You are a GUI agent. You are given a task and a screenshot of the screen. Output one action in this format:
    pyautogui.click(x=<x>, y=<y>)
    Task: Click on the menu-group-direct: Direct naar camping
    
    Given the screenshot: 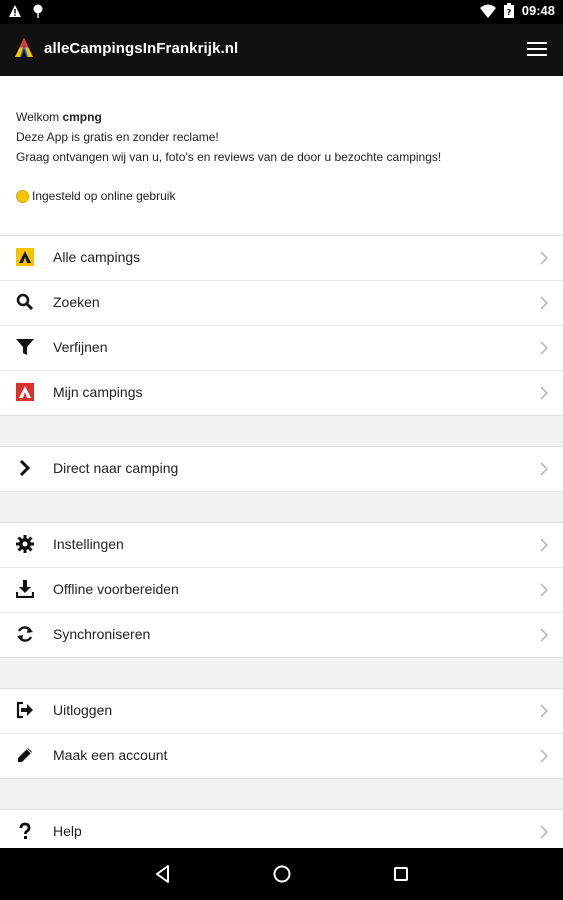 What is the action you would take?
    pyautogui.click(x=281, y=469)
    